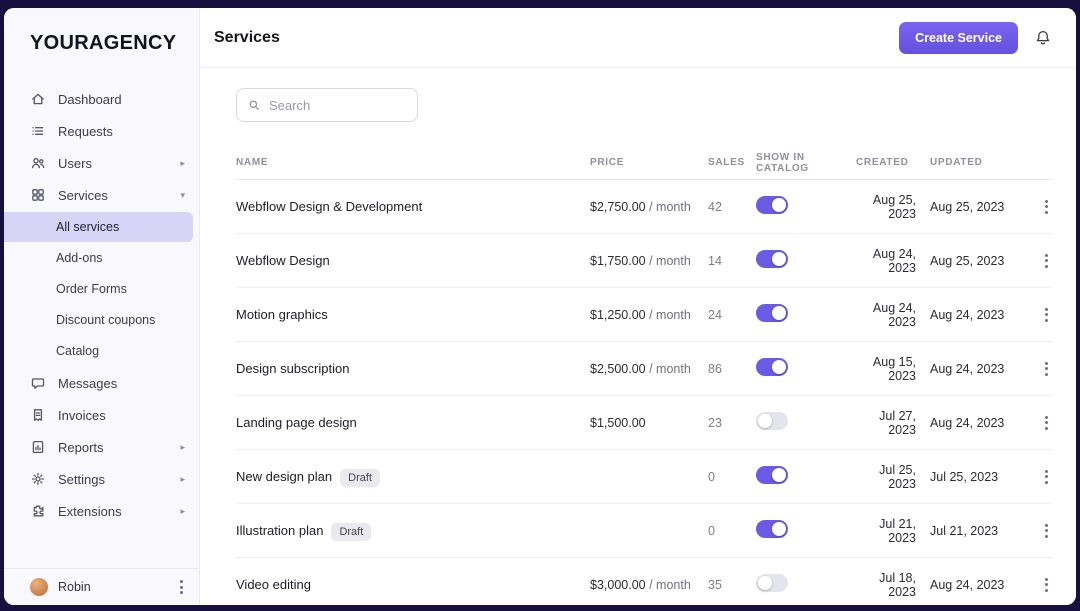  Describe the element at coordinates (101, 163) in the screenshot. I see `sidebar-item-users: Users ▸` at that location.